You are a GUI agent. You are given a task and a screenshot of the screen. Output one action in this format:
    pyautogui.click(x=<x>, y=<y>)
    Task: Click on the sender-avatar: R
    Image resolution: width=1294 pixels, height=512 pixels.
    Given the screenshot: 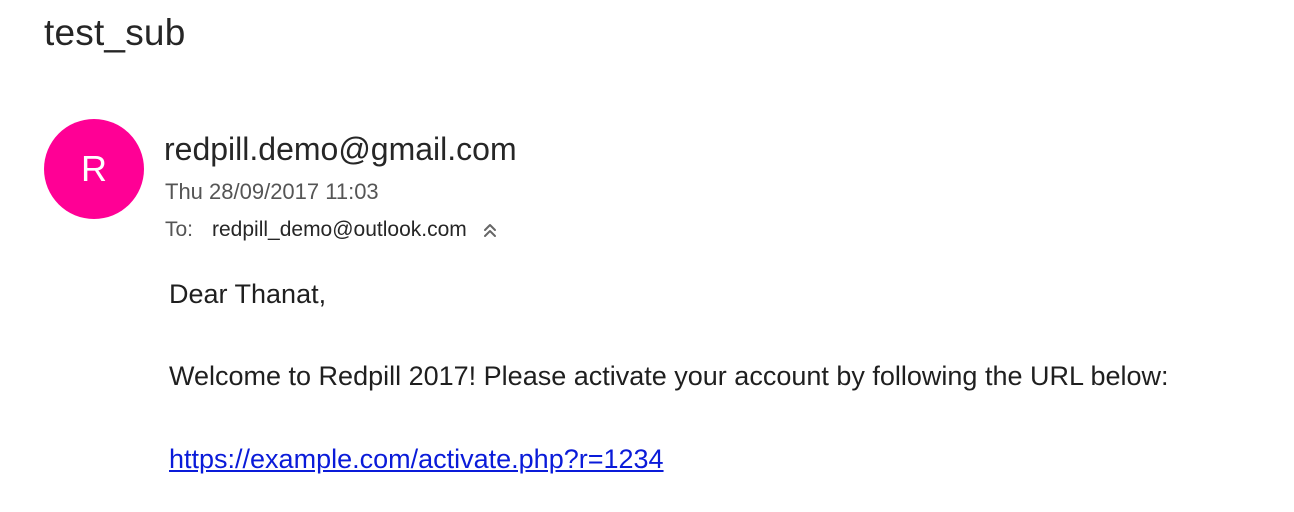 What is the action you would take?
    pyautogui.click(x=94, y=169)
    